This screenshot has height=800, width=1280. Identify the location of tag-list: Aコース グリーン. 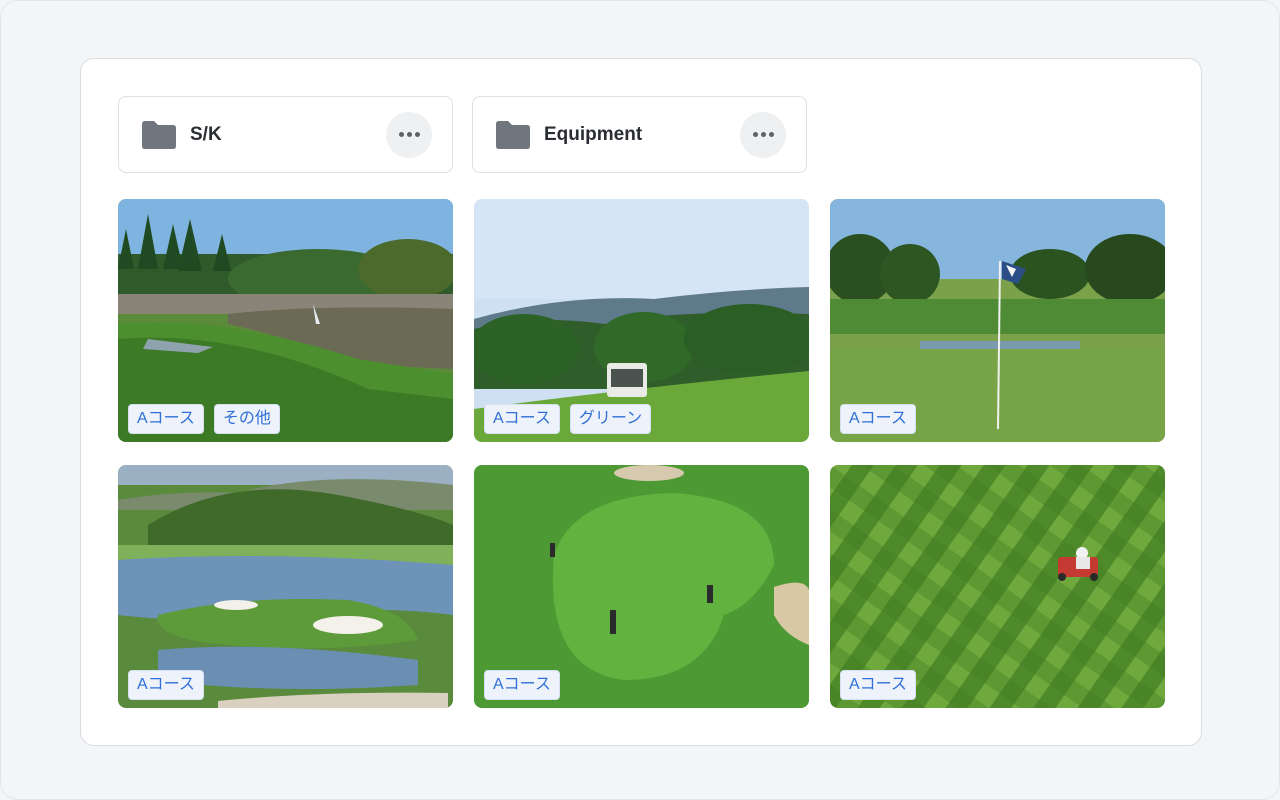
(568, 419).